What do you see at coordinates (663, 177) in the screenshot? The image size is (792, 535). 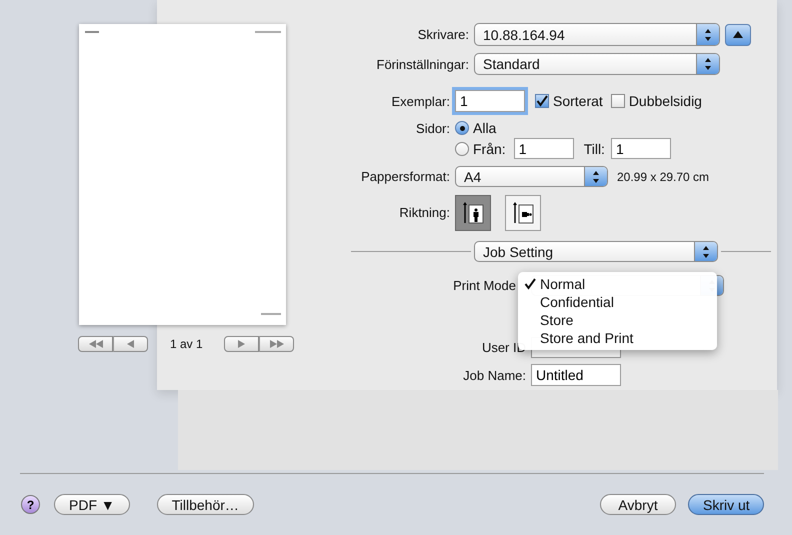 I see `paper-dimensions: 20.99 x 29.70 cm` at bounding box center [663, 177].